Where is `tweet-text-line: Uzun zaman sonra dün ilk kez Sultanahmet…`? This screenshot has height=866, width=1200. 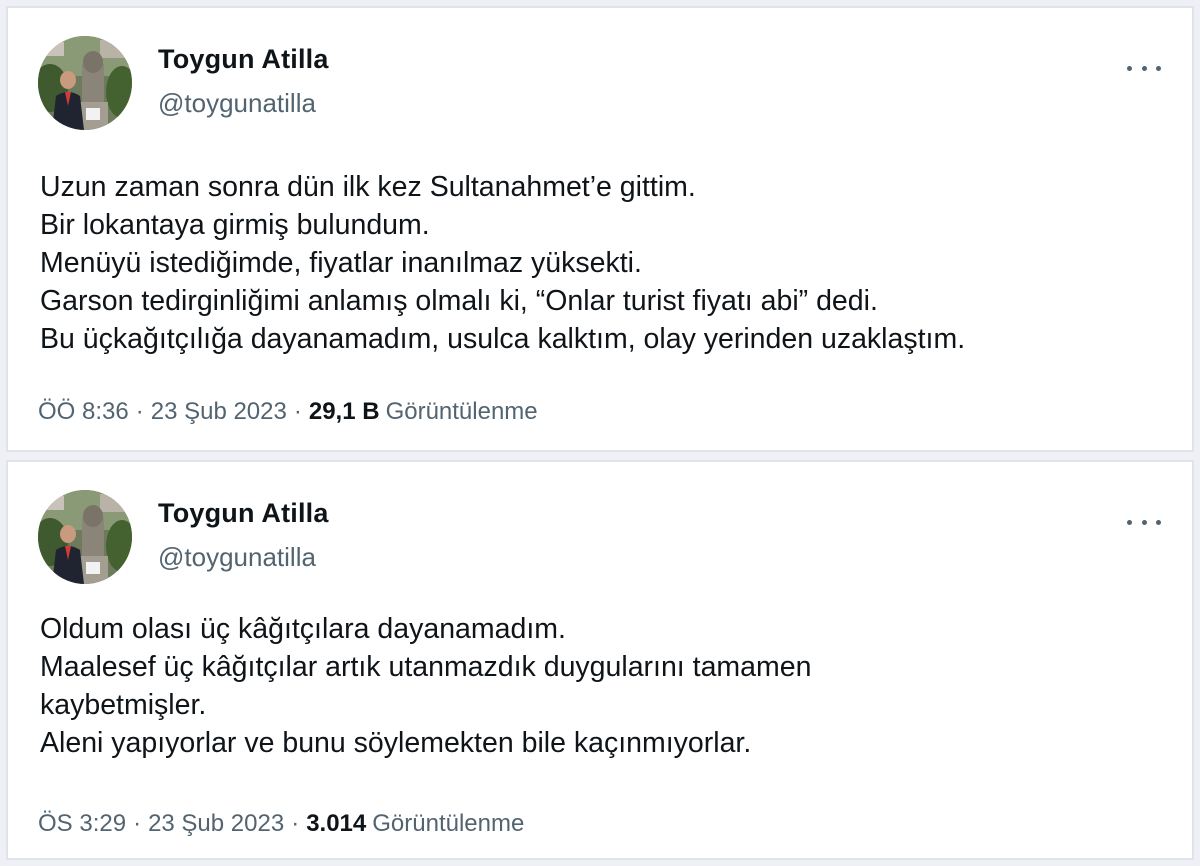
tweet-text-line: Uzun zaman sonra dün ilk kez Sultanahmet… is located at coordinates (368, 187).